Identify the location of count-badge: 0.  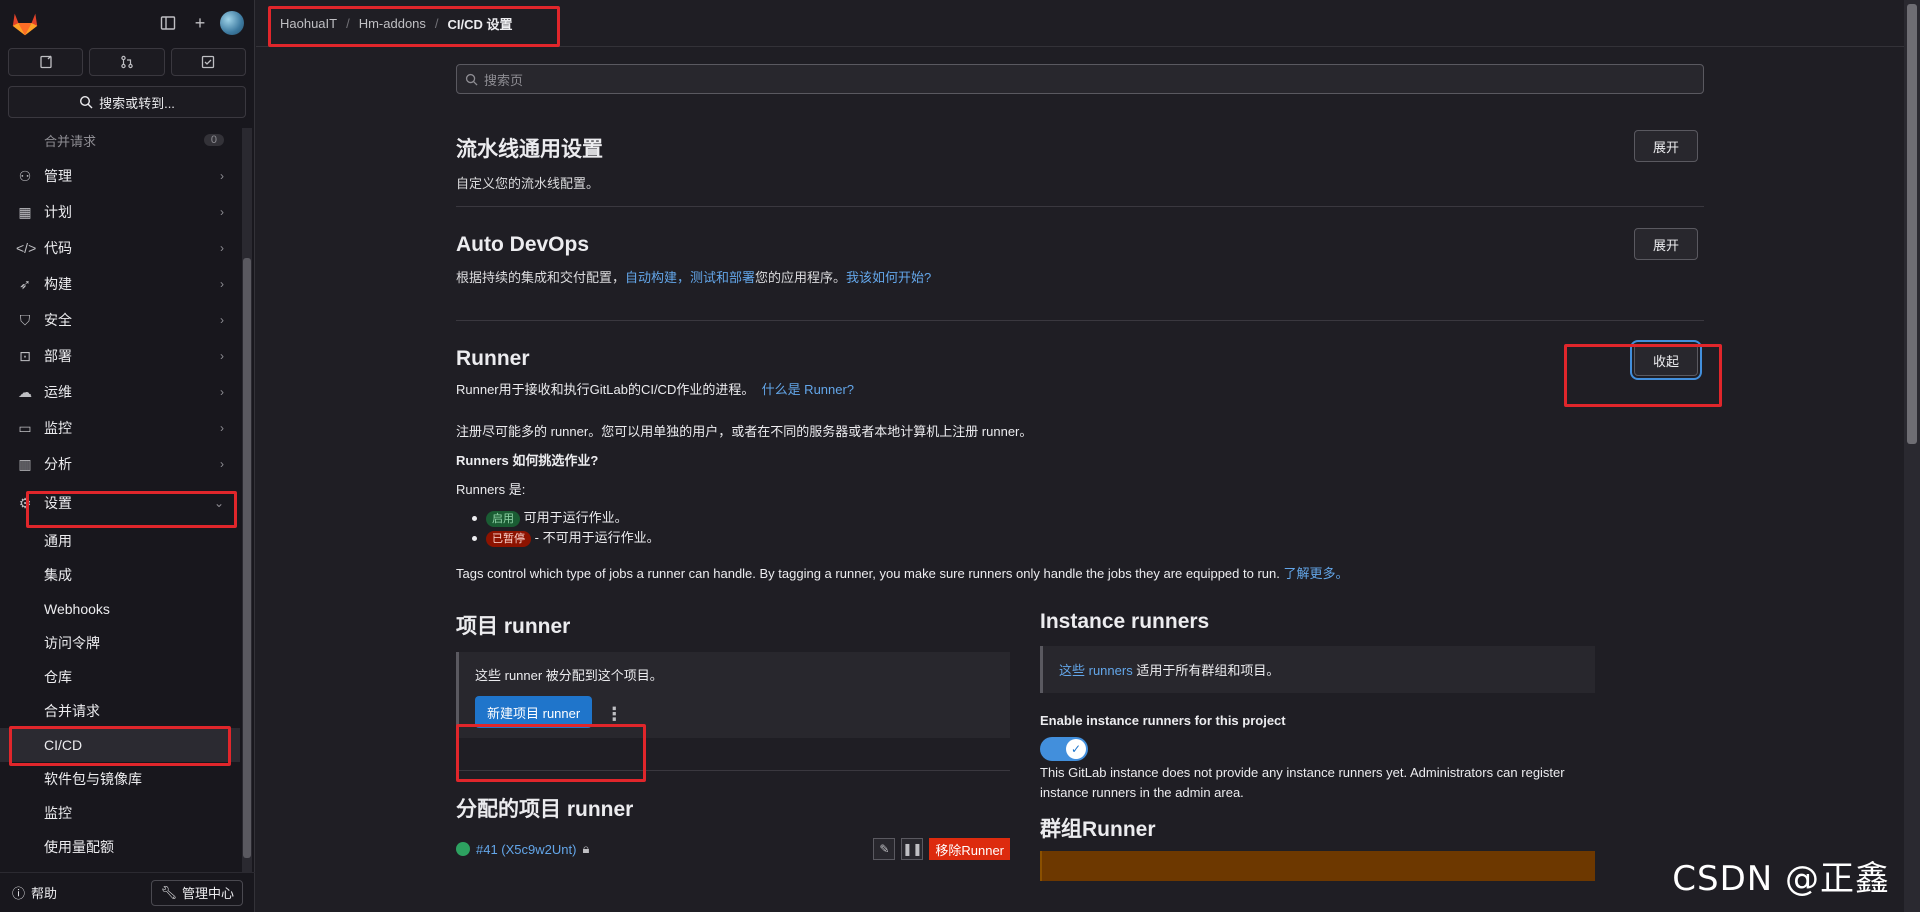
(213, 140).